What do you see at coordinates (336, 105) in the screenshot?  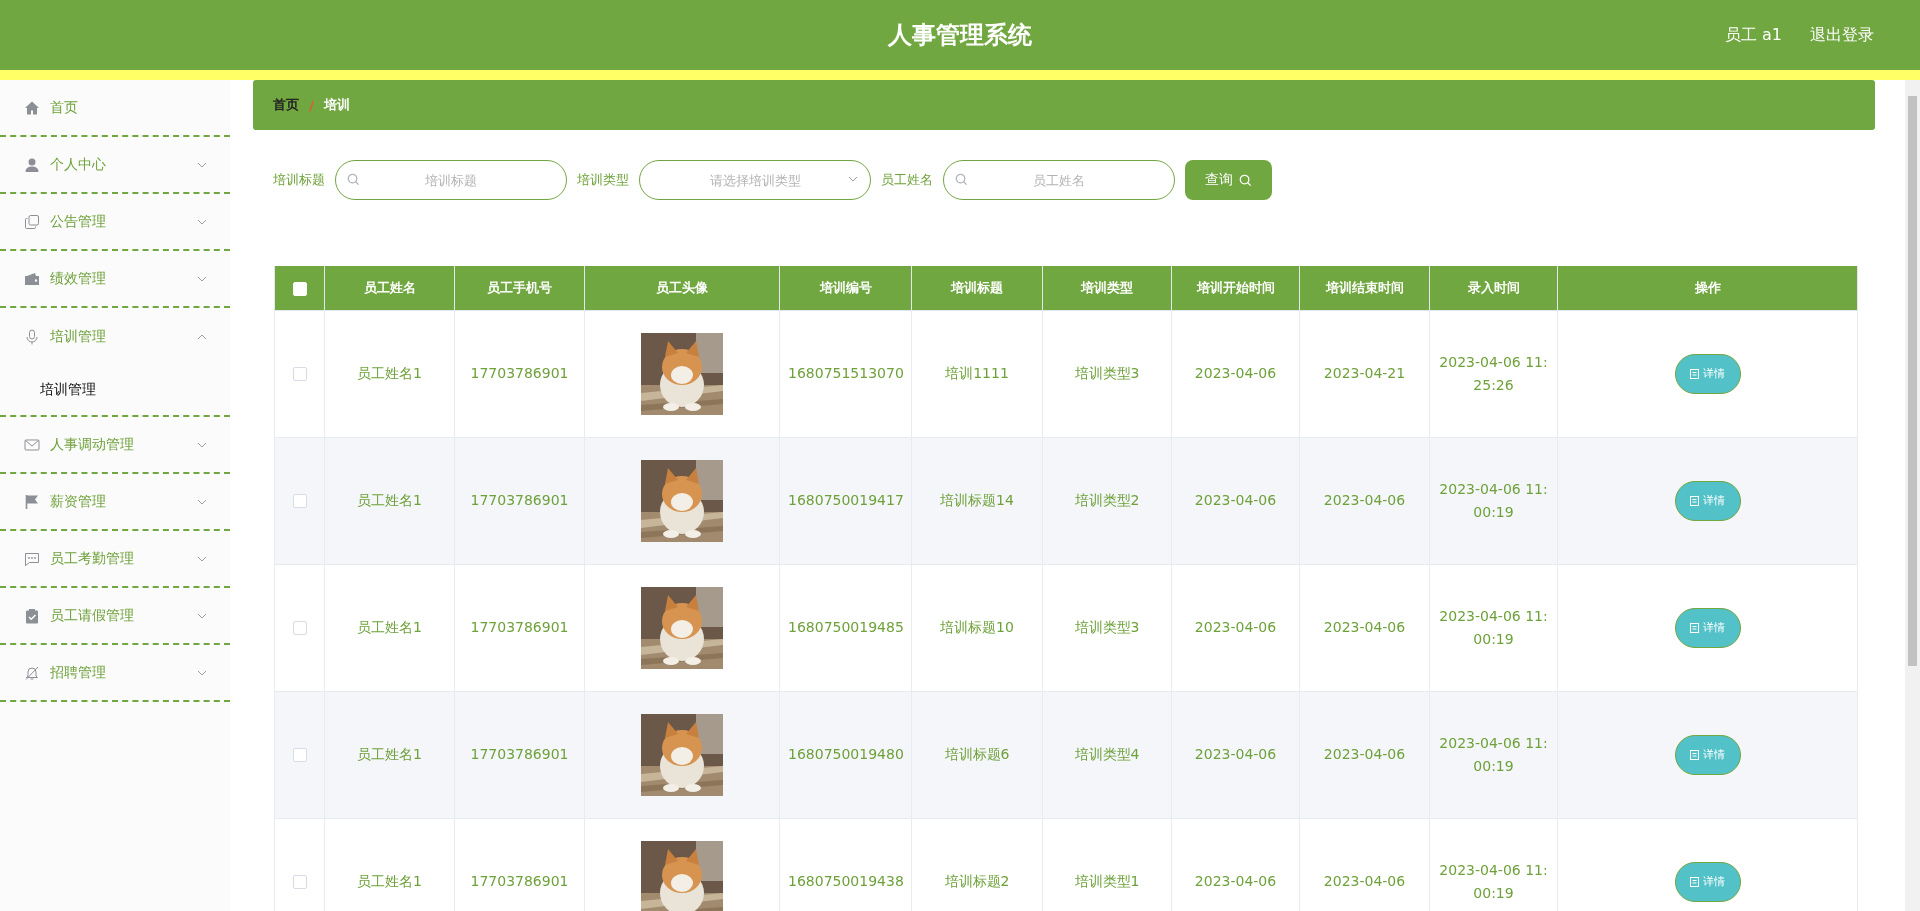 I see `breadcrumb-item: 培训` at bounding box center [336, 105].